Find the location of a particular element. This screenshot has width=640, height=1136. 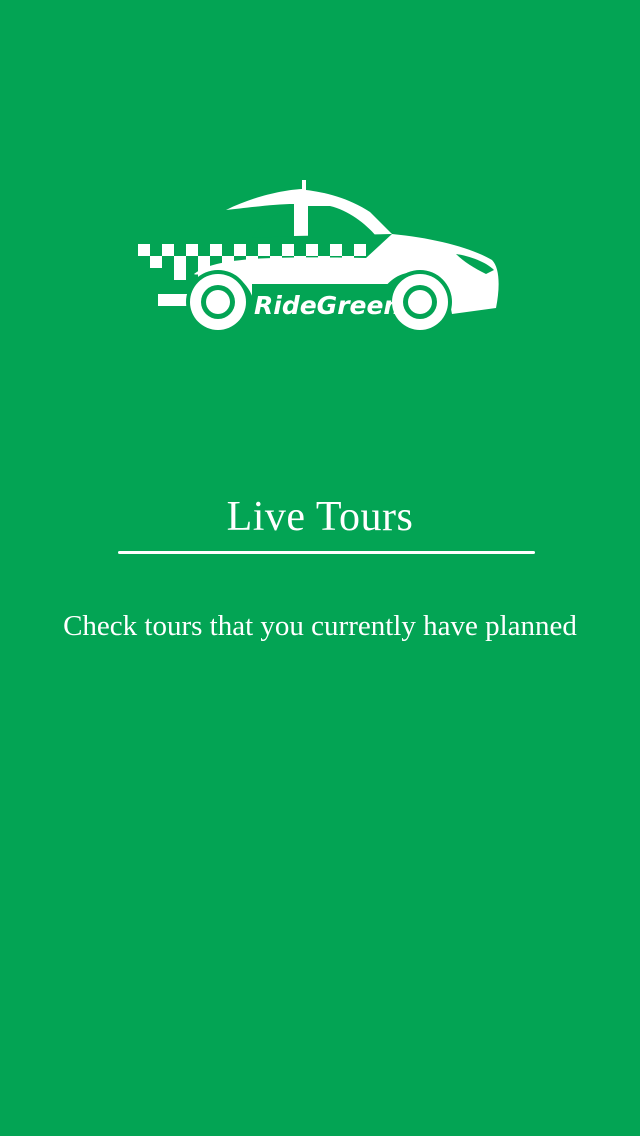

car-wheel-rear is located at coordinates (218, 302).